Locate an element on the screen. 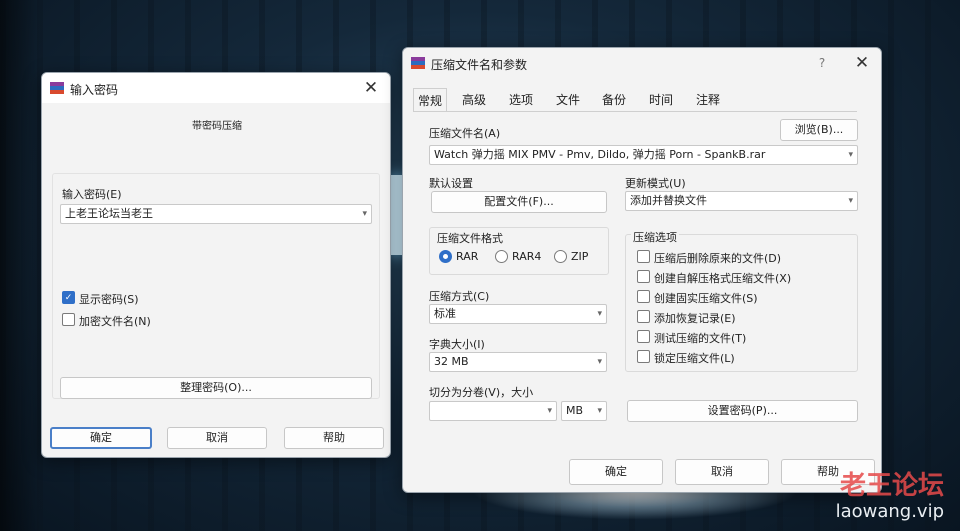  recovery-record-label: 添加恢复记录(E) is located at coordinates (695, 318).